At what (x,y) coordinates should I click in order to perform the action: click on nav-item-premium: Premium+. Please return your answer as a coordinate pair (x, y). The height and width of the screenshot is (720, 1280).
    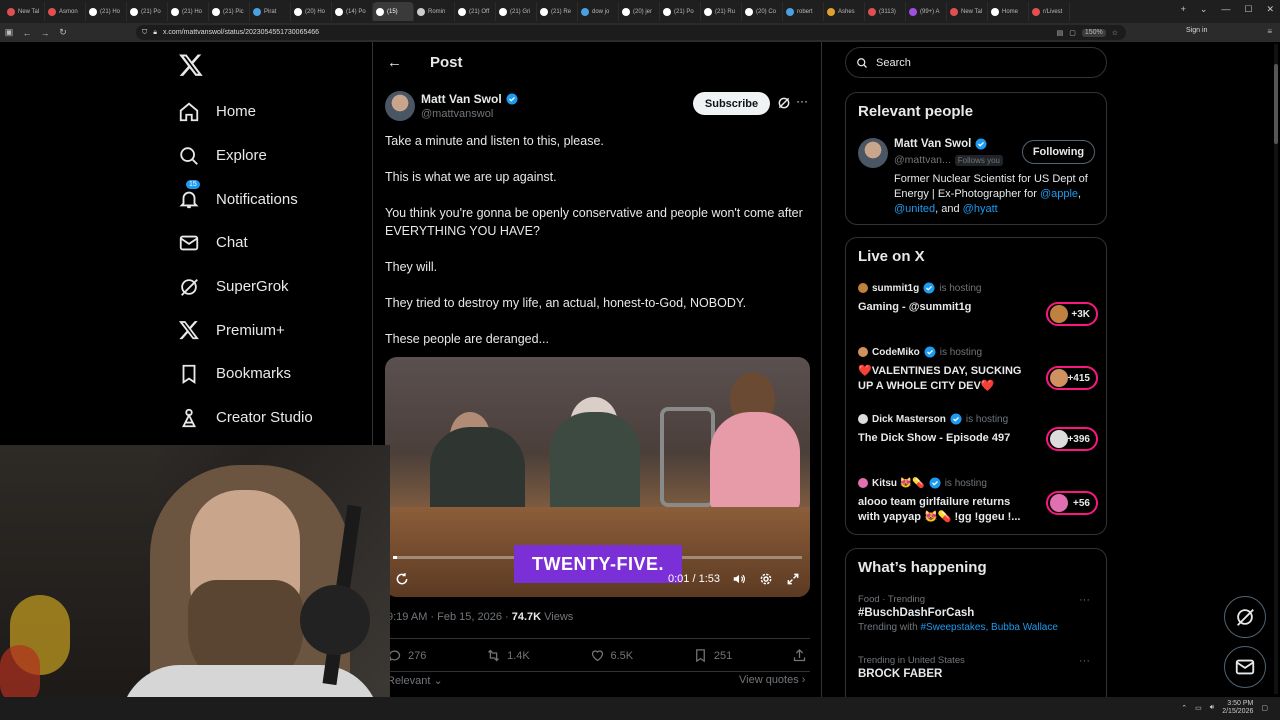
    Looking at the image, I should click on (245, 330).